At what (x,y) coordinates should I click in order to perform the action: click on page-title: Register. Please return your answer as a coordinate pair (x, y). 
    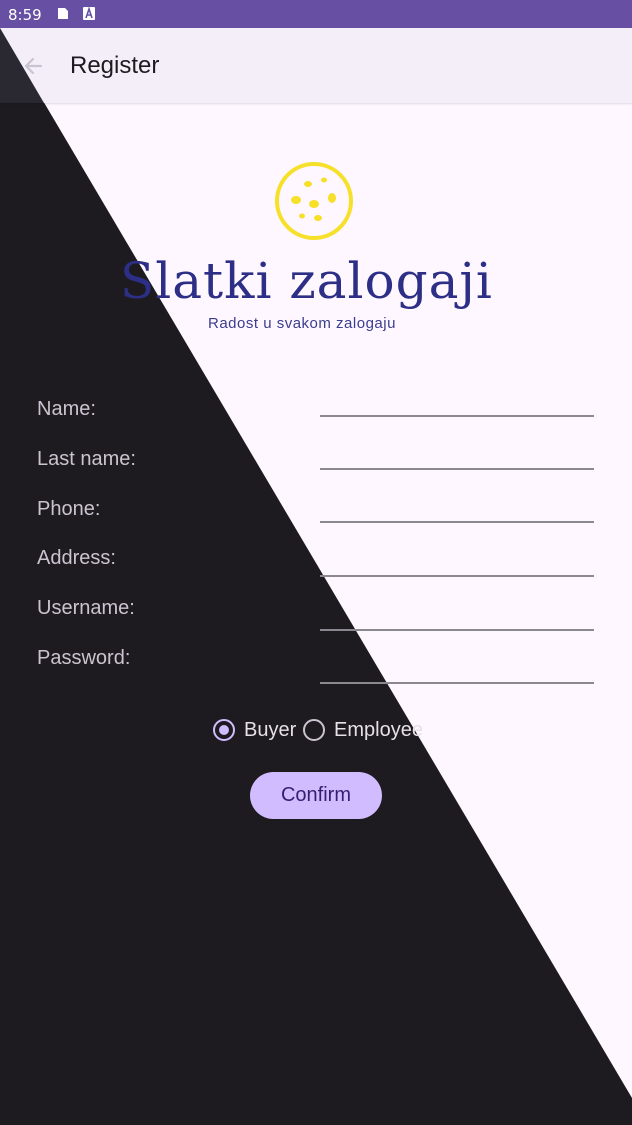
    Looking at the image, I should click on (115, 65).